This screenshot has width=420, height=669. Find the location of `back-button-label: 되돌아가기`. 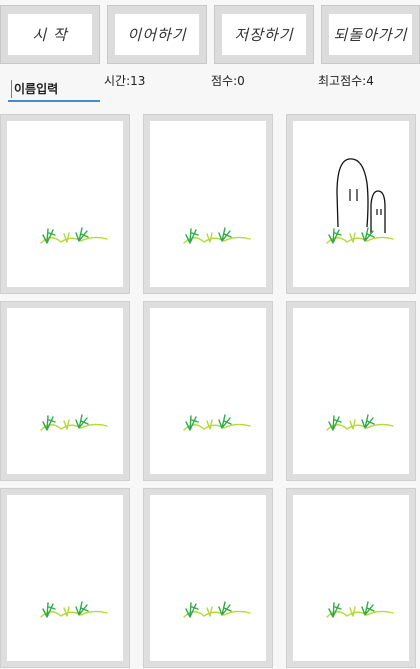

back-button-label: 되돌아가기 is located at coordinates (370, 34).